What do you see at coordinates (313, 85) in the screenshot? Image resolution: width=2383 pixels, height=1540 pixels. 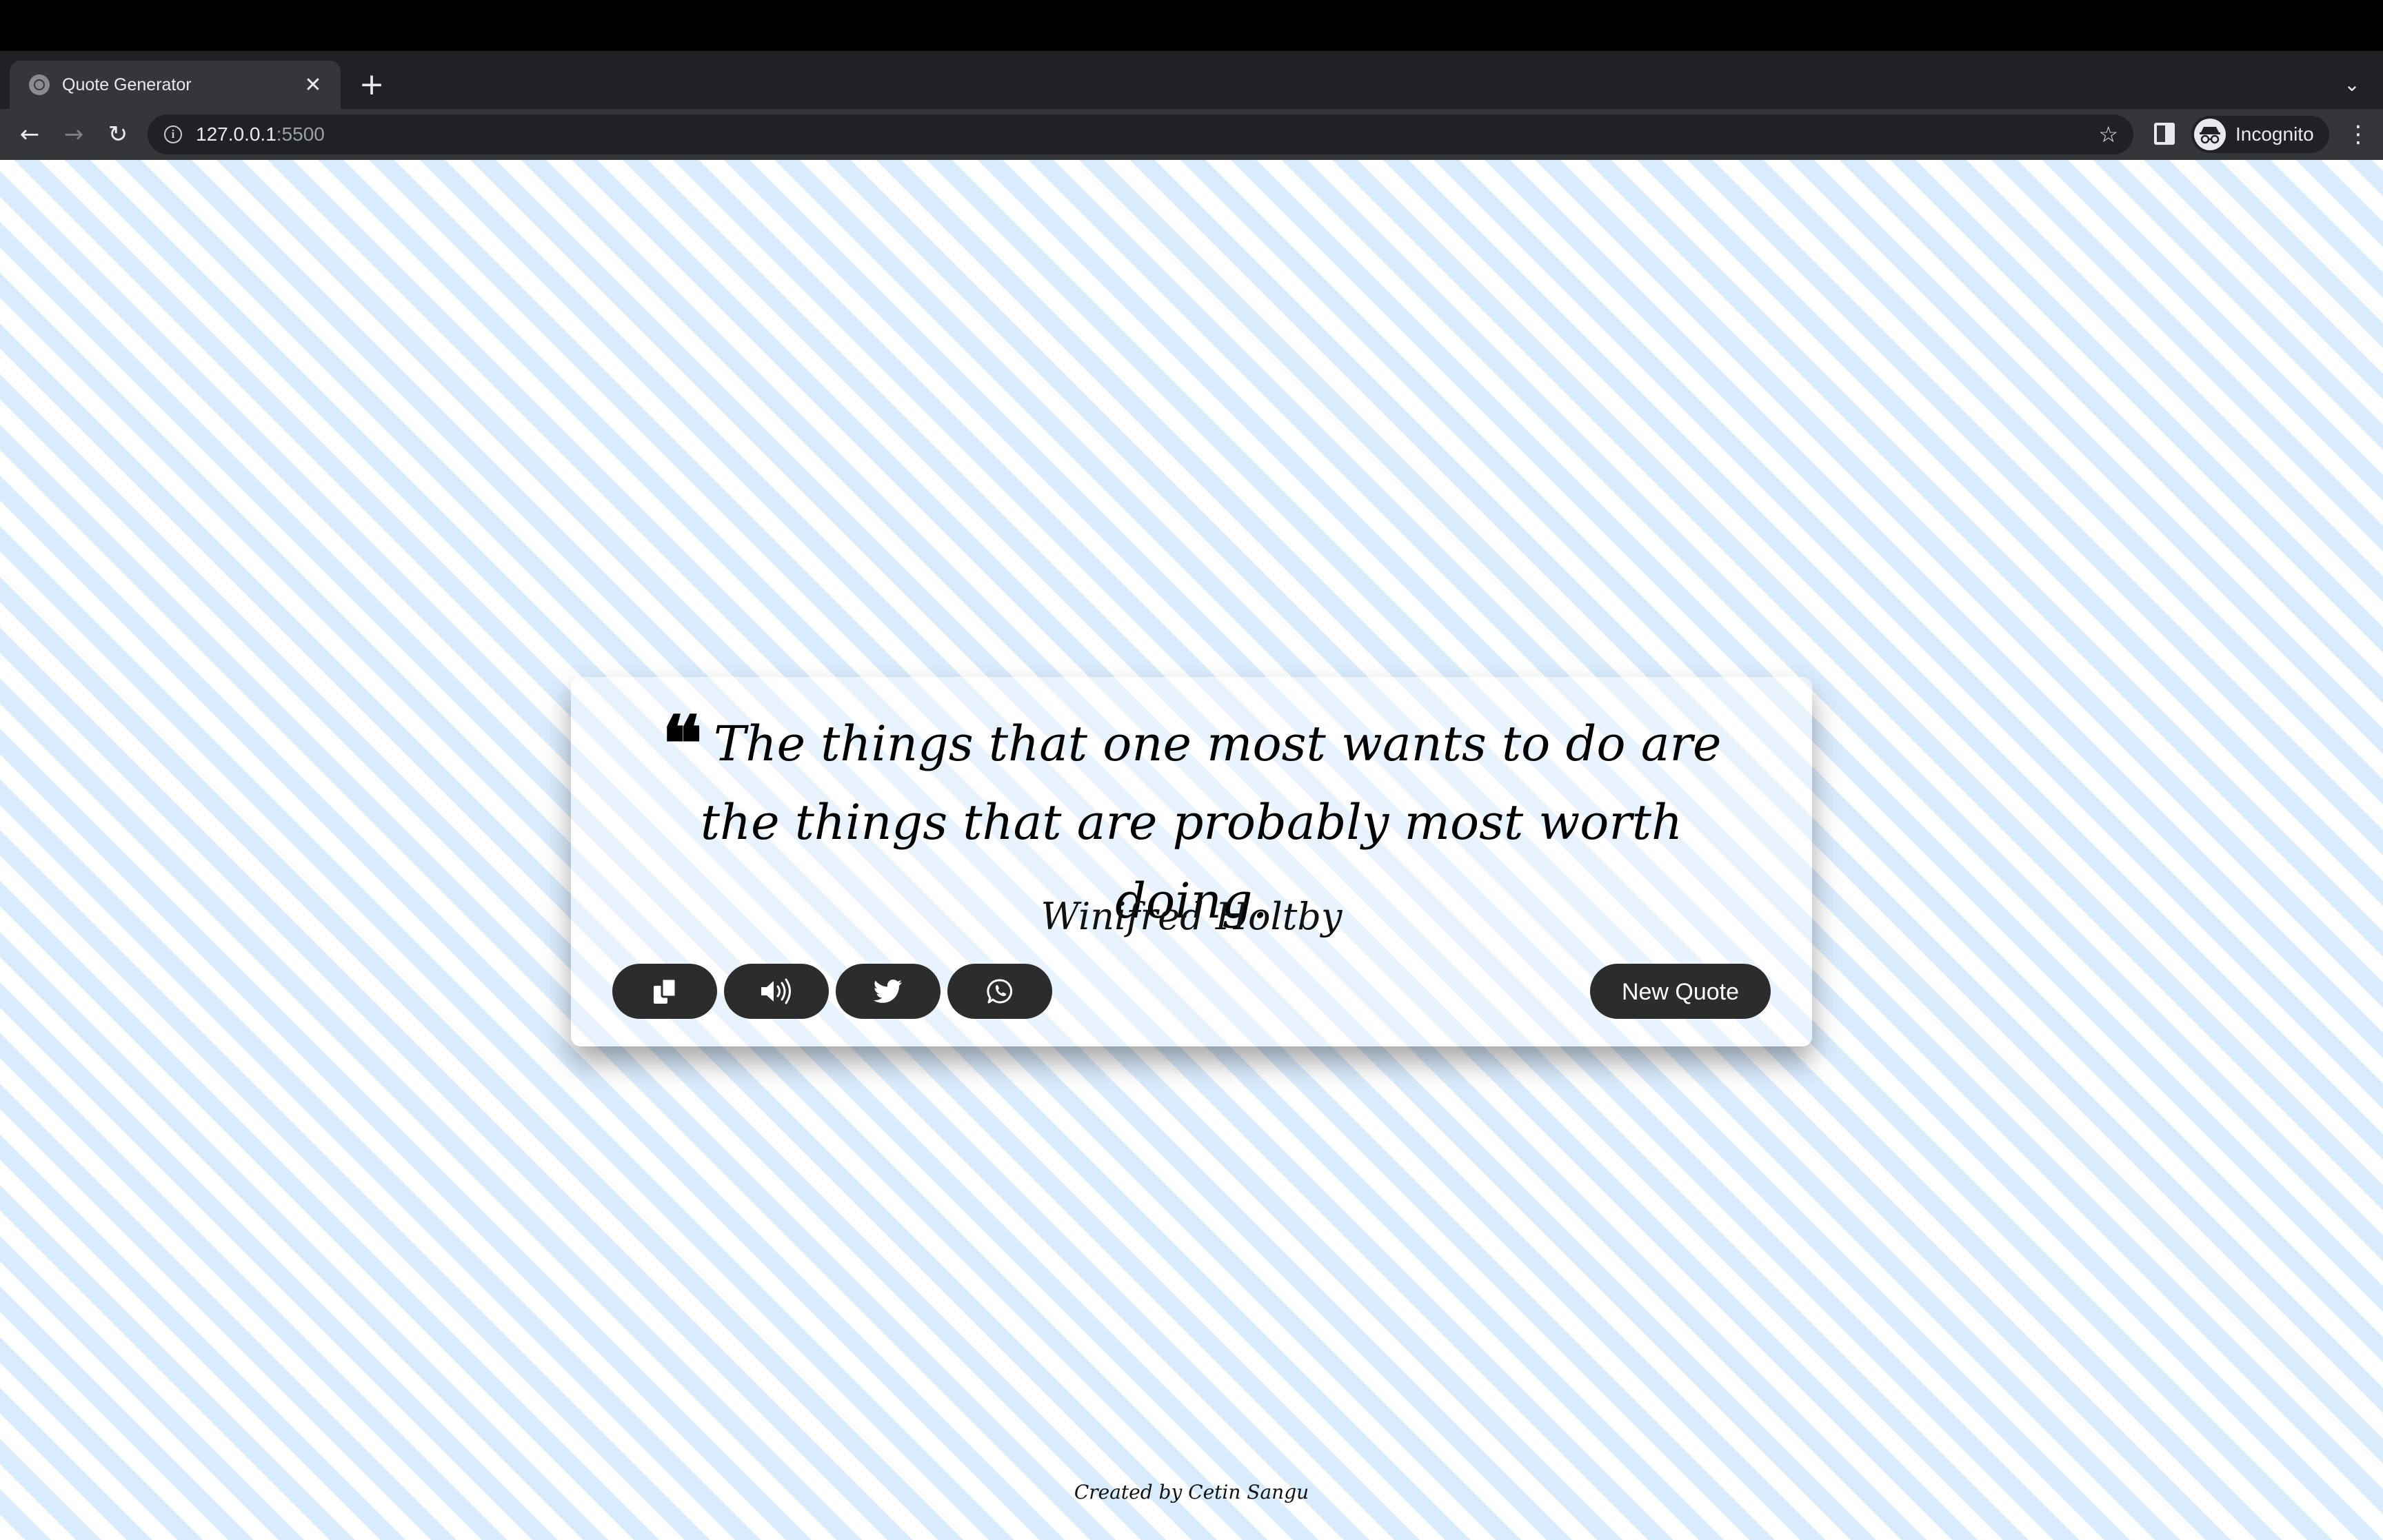 I see `close-tab-icon: ✕` at bounding box center [313, 85].